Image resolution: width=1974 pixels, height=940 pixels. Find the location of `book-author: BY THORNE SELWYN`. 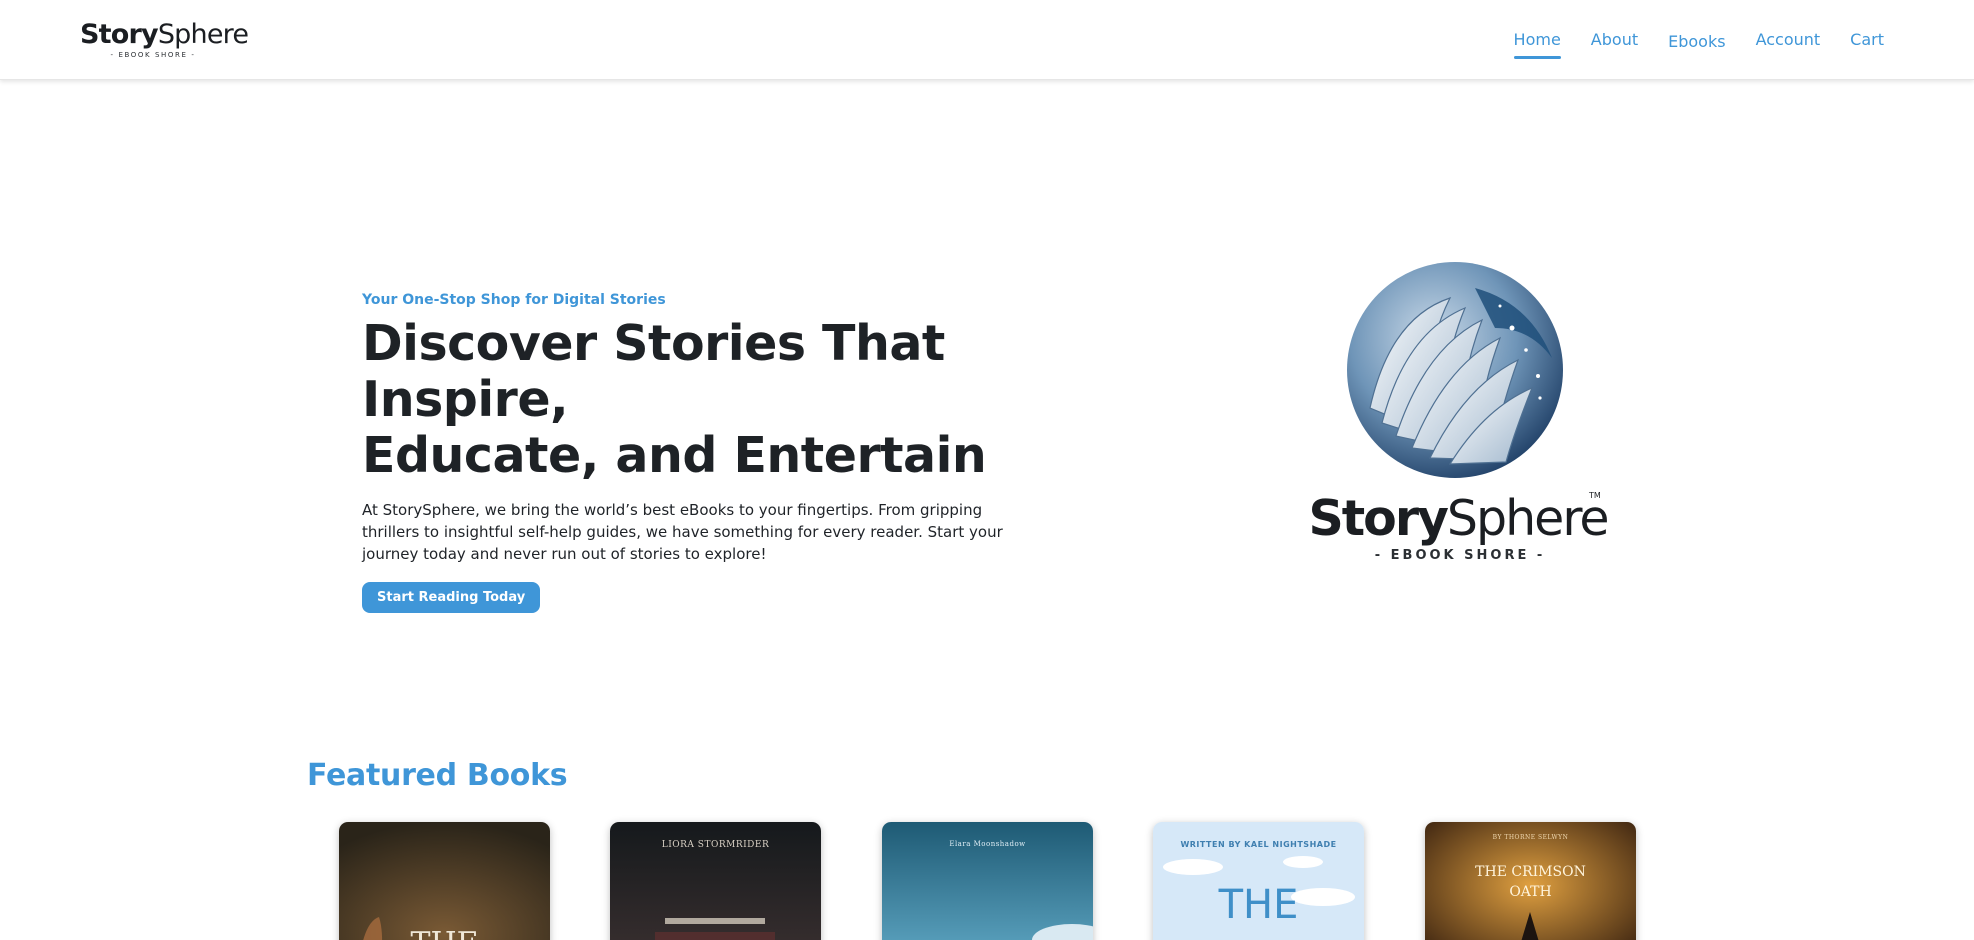

book-author: BY THORNE SELWYN is located at coordinates (1530, 837).